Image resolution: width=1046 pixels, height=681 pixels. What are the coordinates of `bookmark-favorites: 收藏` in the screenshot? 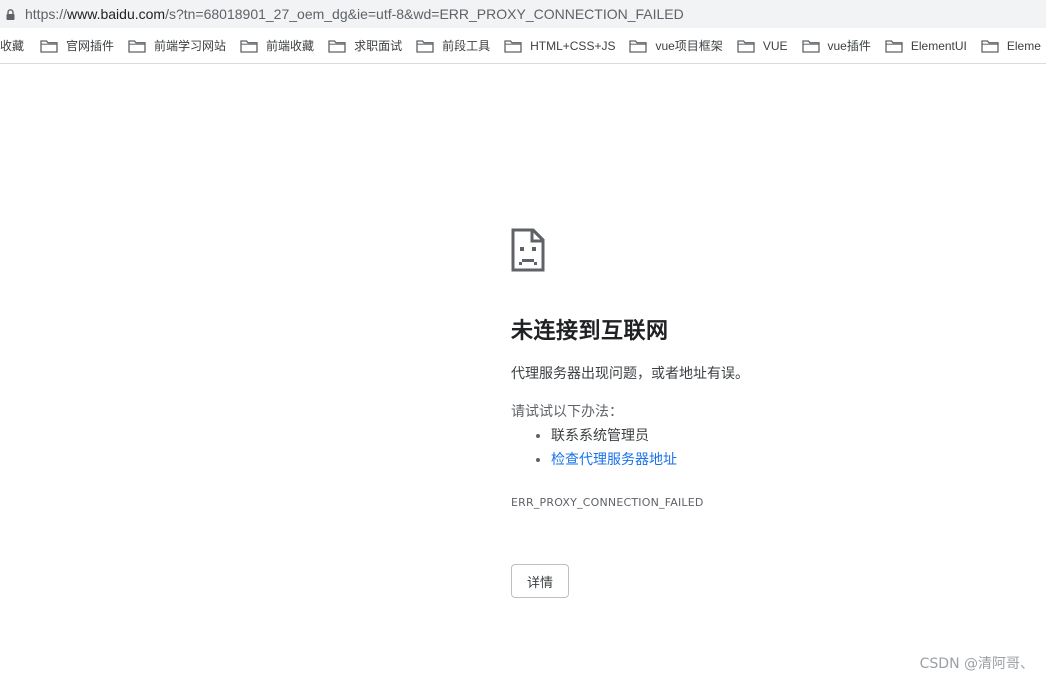 It's located at (17, 46).